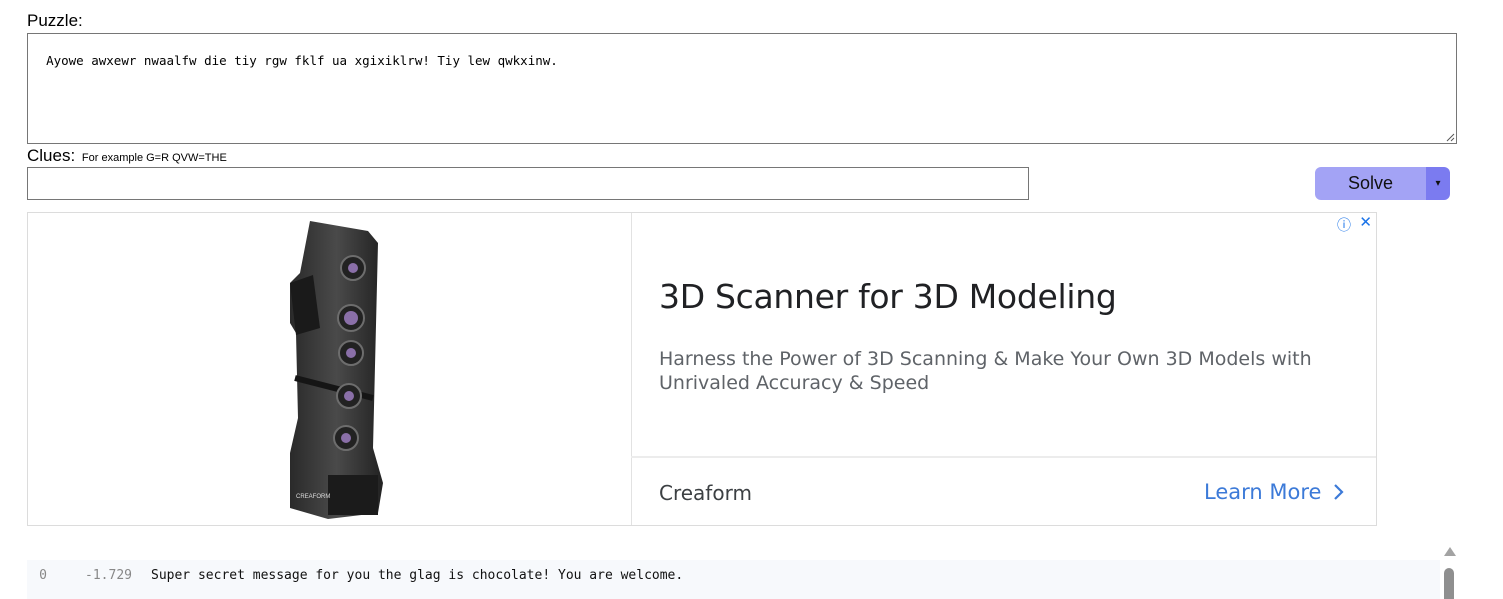 Image resolution: width=1503 pixels, height=599 pixels. Describe the element at coordinates (55, 20) in the screenshot. I see `puzzle-label: Puzzle:` at that location.